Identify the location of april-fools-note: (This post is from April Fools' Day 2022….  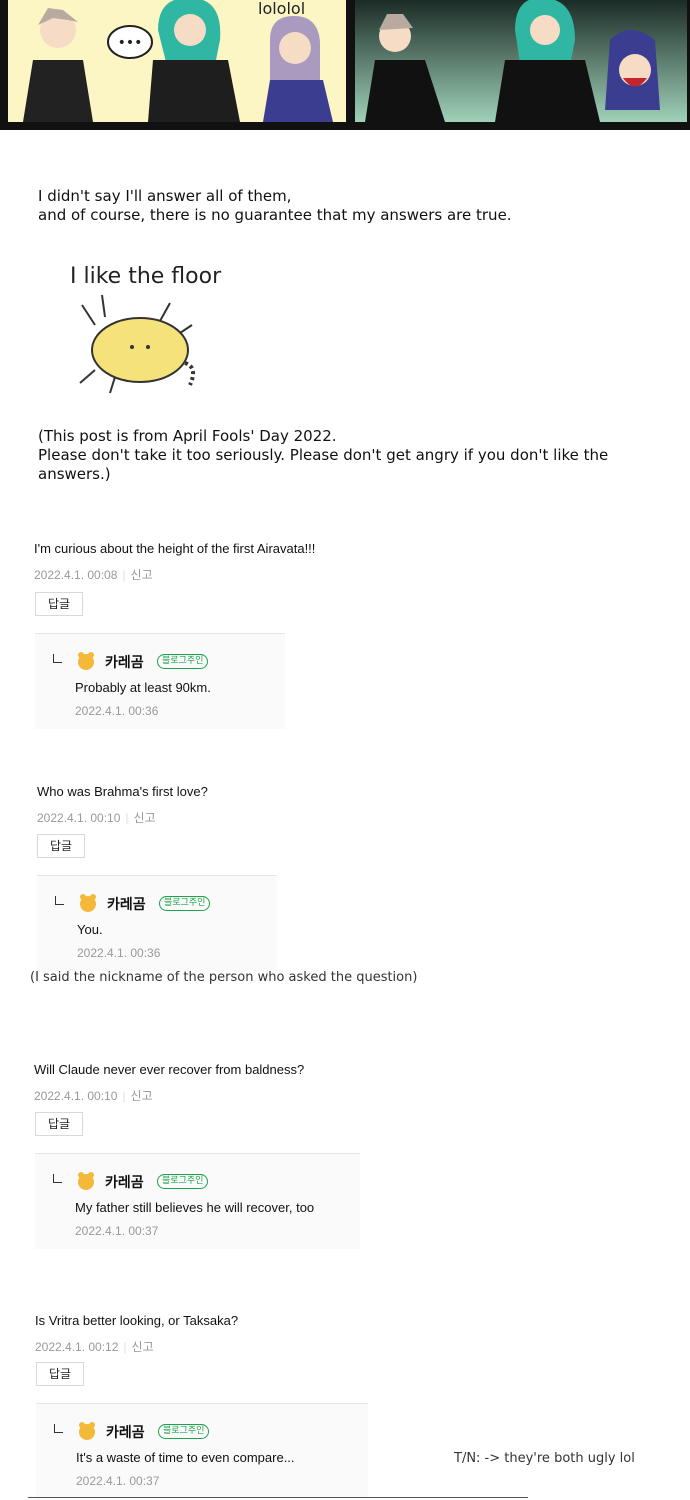
(348, 455).